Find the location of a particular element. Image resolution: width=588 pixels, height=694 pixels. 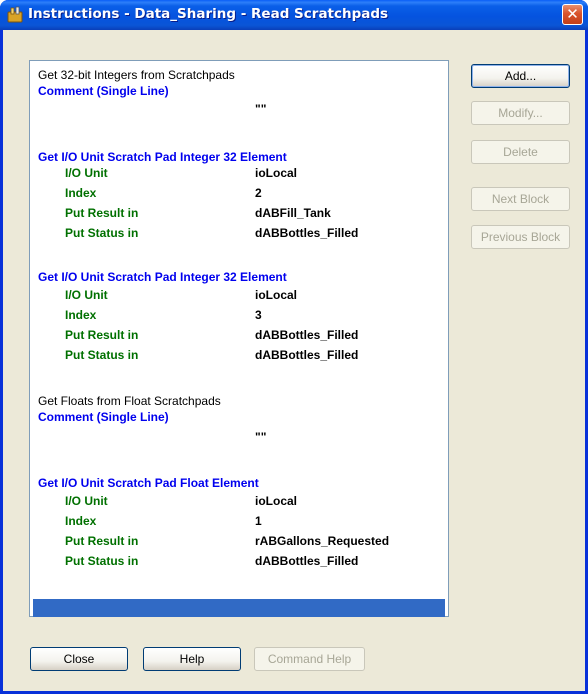

close-window-icon: ✕ is located at coordinates (572, 14).